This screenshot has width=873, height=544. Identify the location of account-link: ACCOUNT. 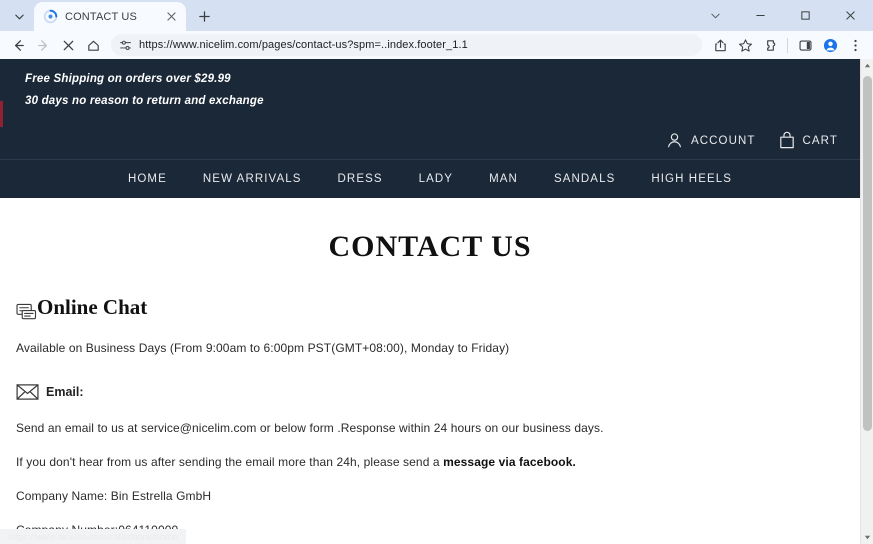
(710, 140).